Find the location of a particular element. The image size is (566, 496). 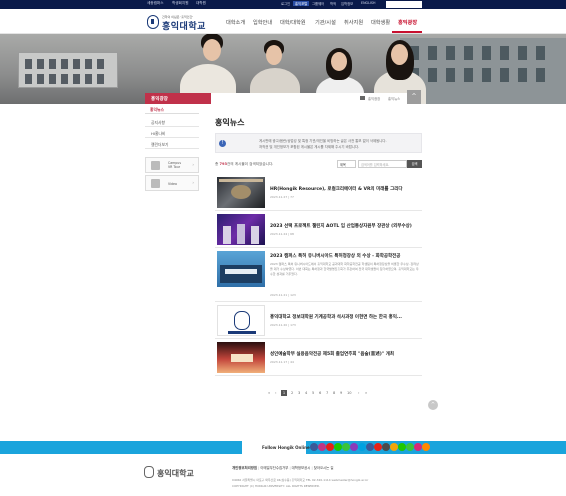

footer-logo-name: 홍익대학교 is located at coordinates (175, 473).